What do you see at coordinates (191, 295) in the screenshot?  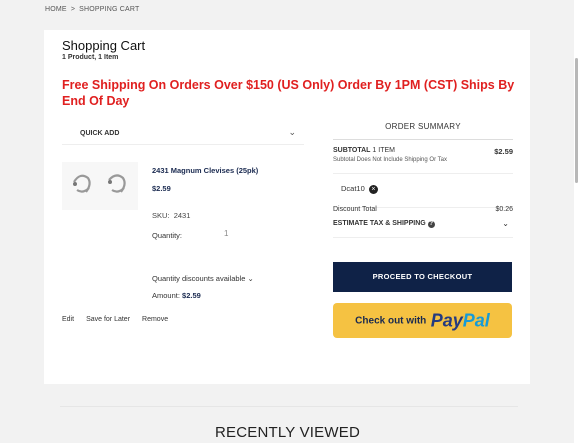 I see `amount-value: $2.59` at bounding box center [191, 295].